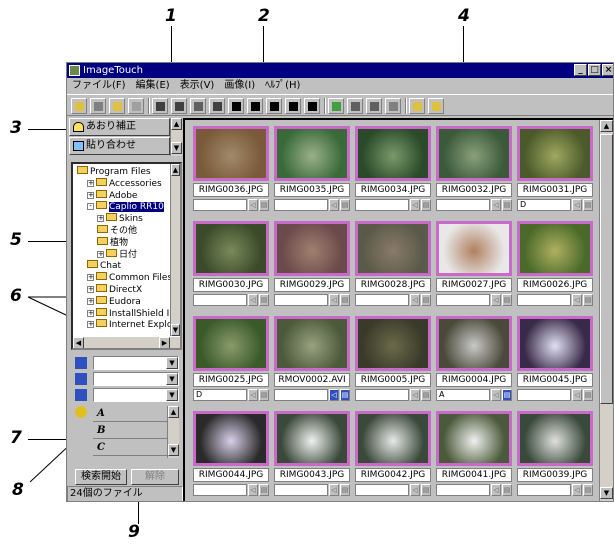 The height and width of the screenshot is (544, 614). Describe the element at coordinates (436, 106) in the screenshot. I see `context-help-button` at that location.